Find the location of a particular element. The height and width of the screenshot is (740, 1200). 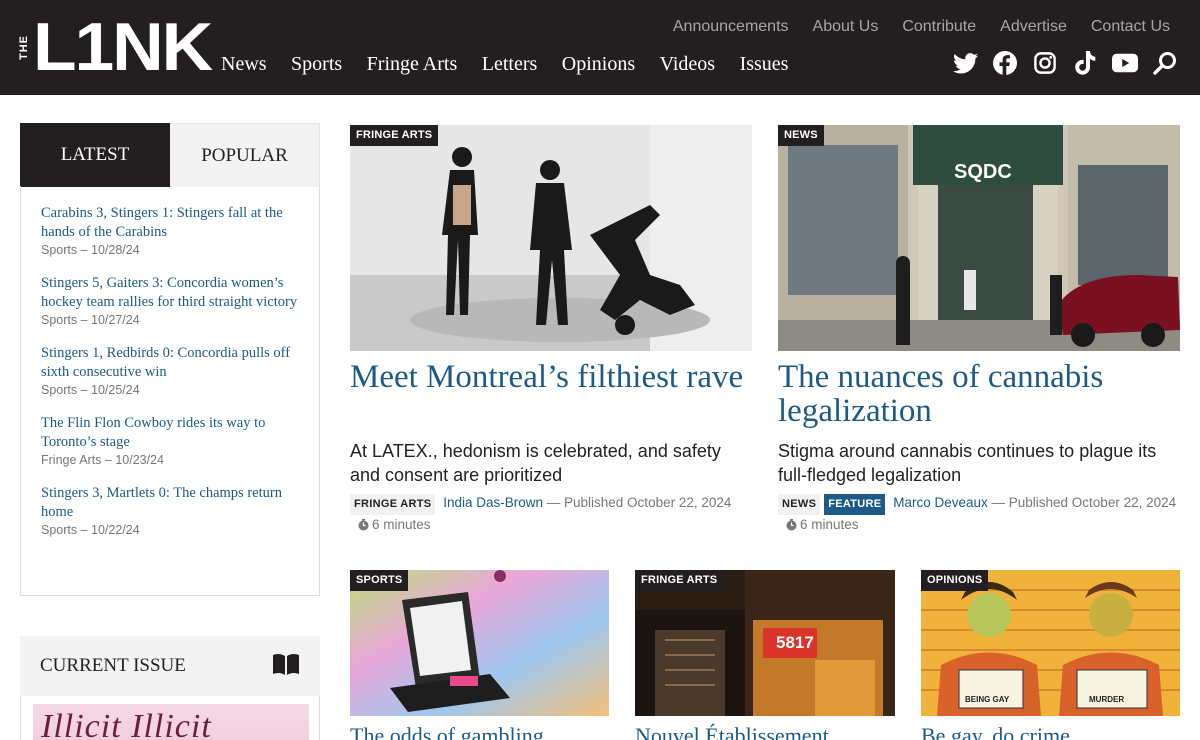

feature-image-rave: FRINGE ARTS is located at coordinates (551, 238).